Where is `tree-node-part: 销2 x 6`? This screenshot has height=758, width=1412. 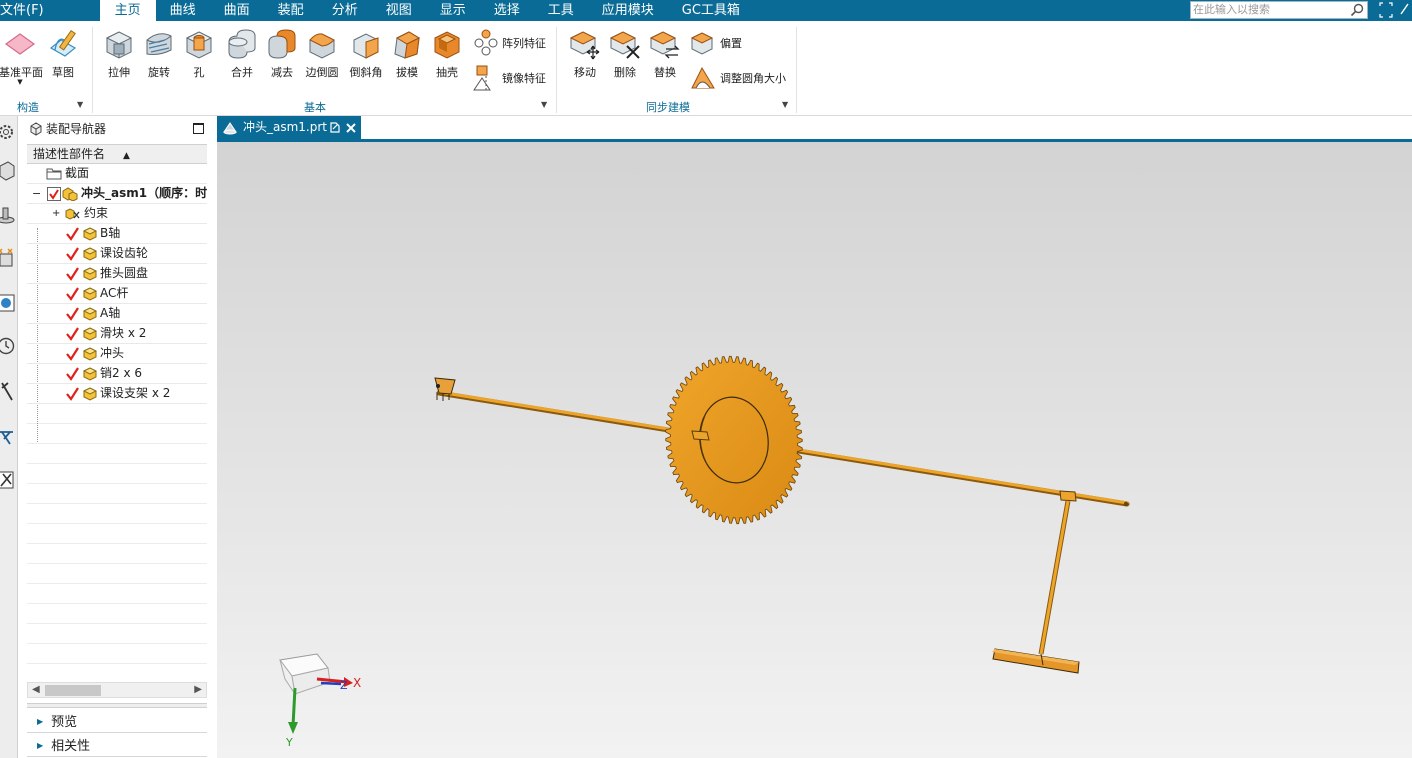 tree-node-part: 销2 x 6 is located at coordinates (117, 374).